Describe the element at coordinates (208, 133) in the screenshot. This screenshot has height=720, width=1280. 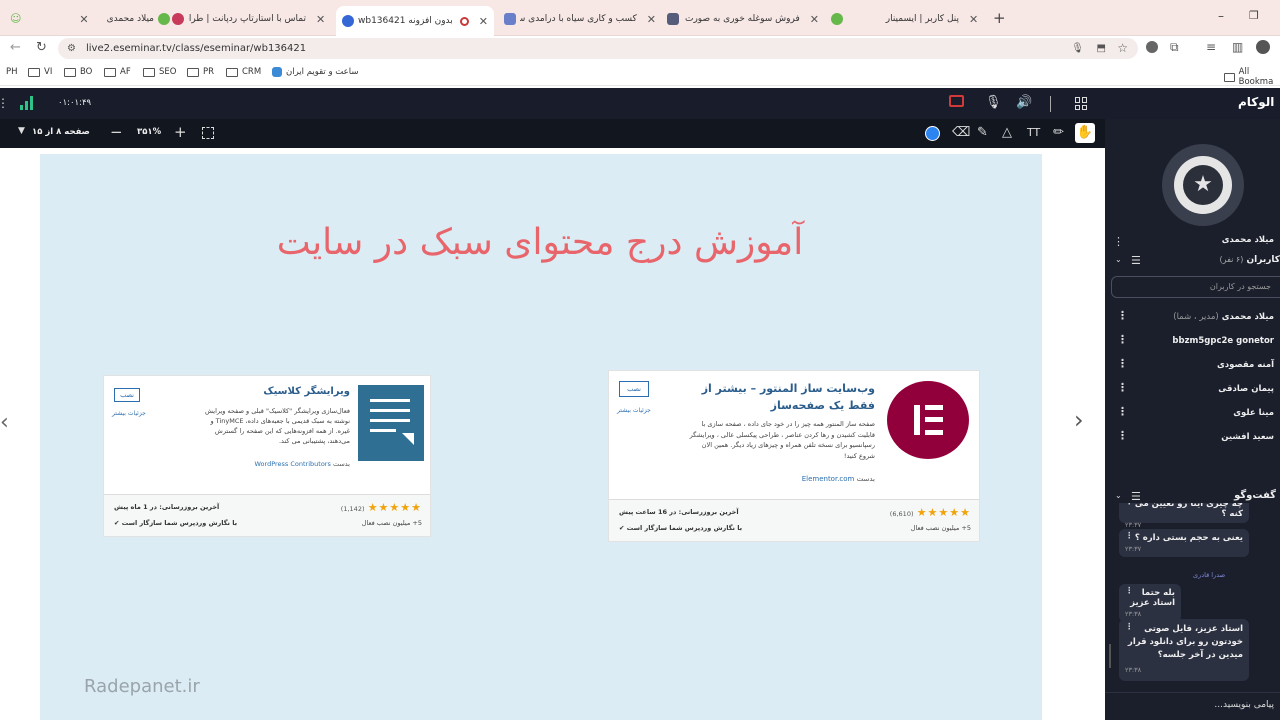
I see `fullscreen-icon` at that location.